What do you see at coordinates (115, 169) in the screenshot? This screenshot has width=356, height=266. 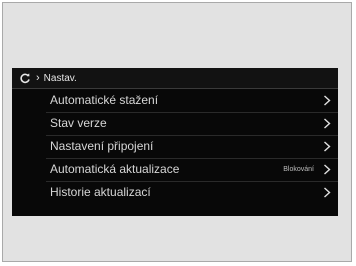 I see `menu-item-label: Automatická aktualizace` at bounding box center [115, 169].